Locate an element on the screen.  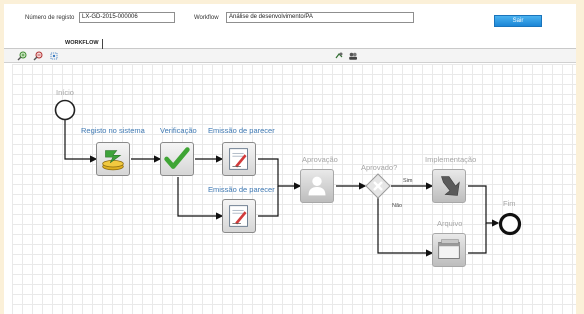
arquivo-label: Arquivo is located at coordinates (450, 223).